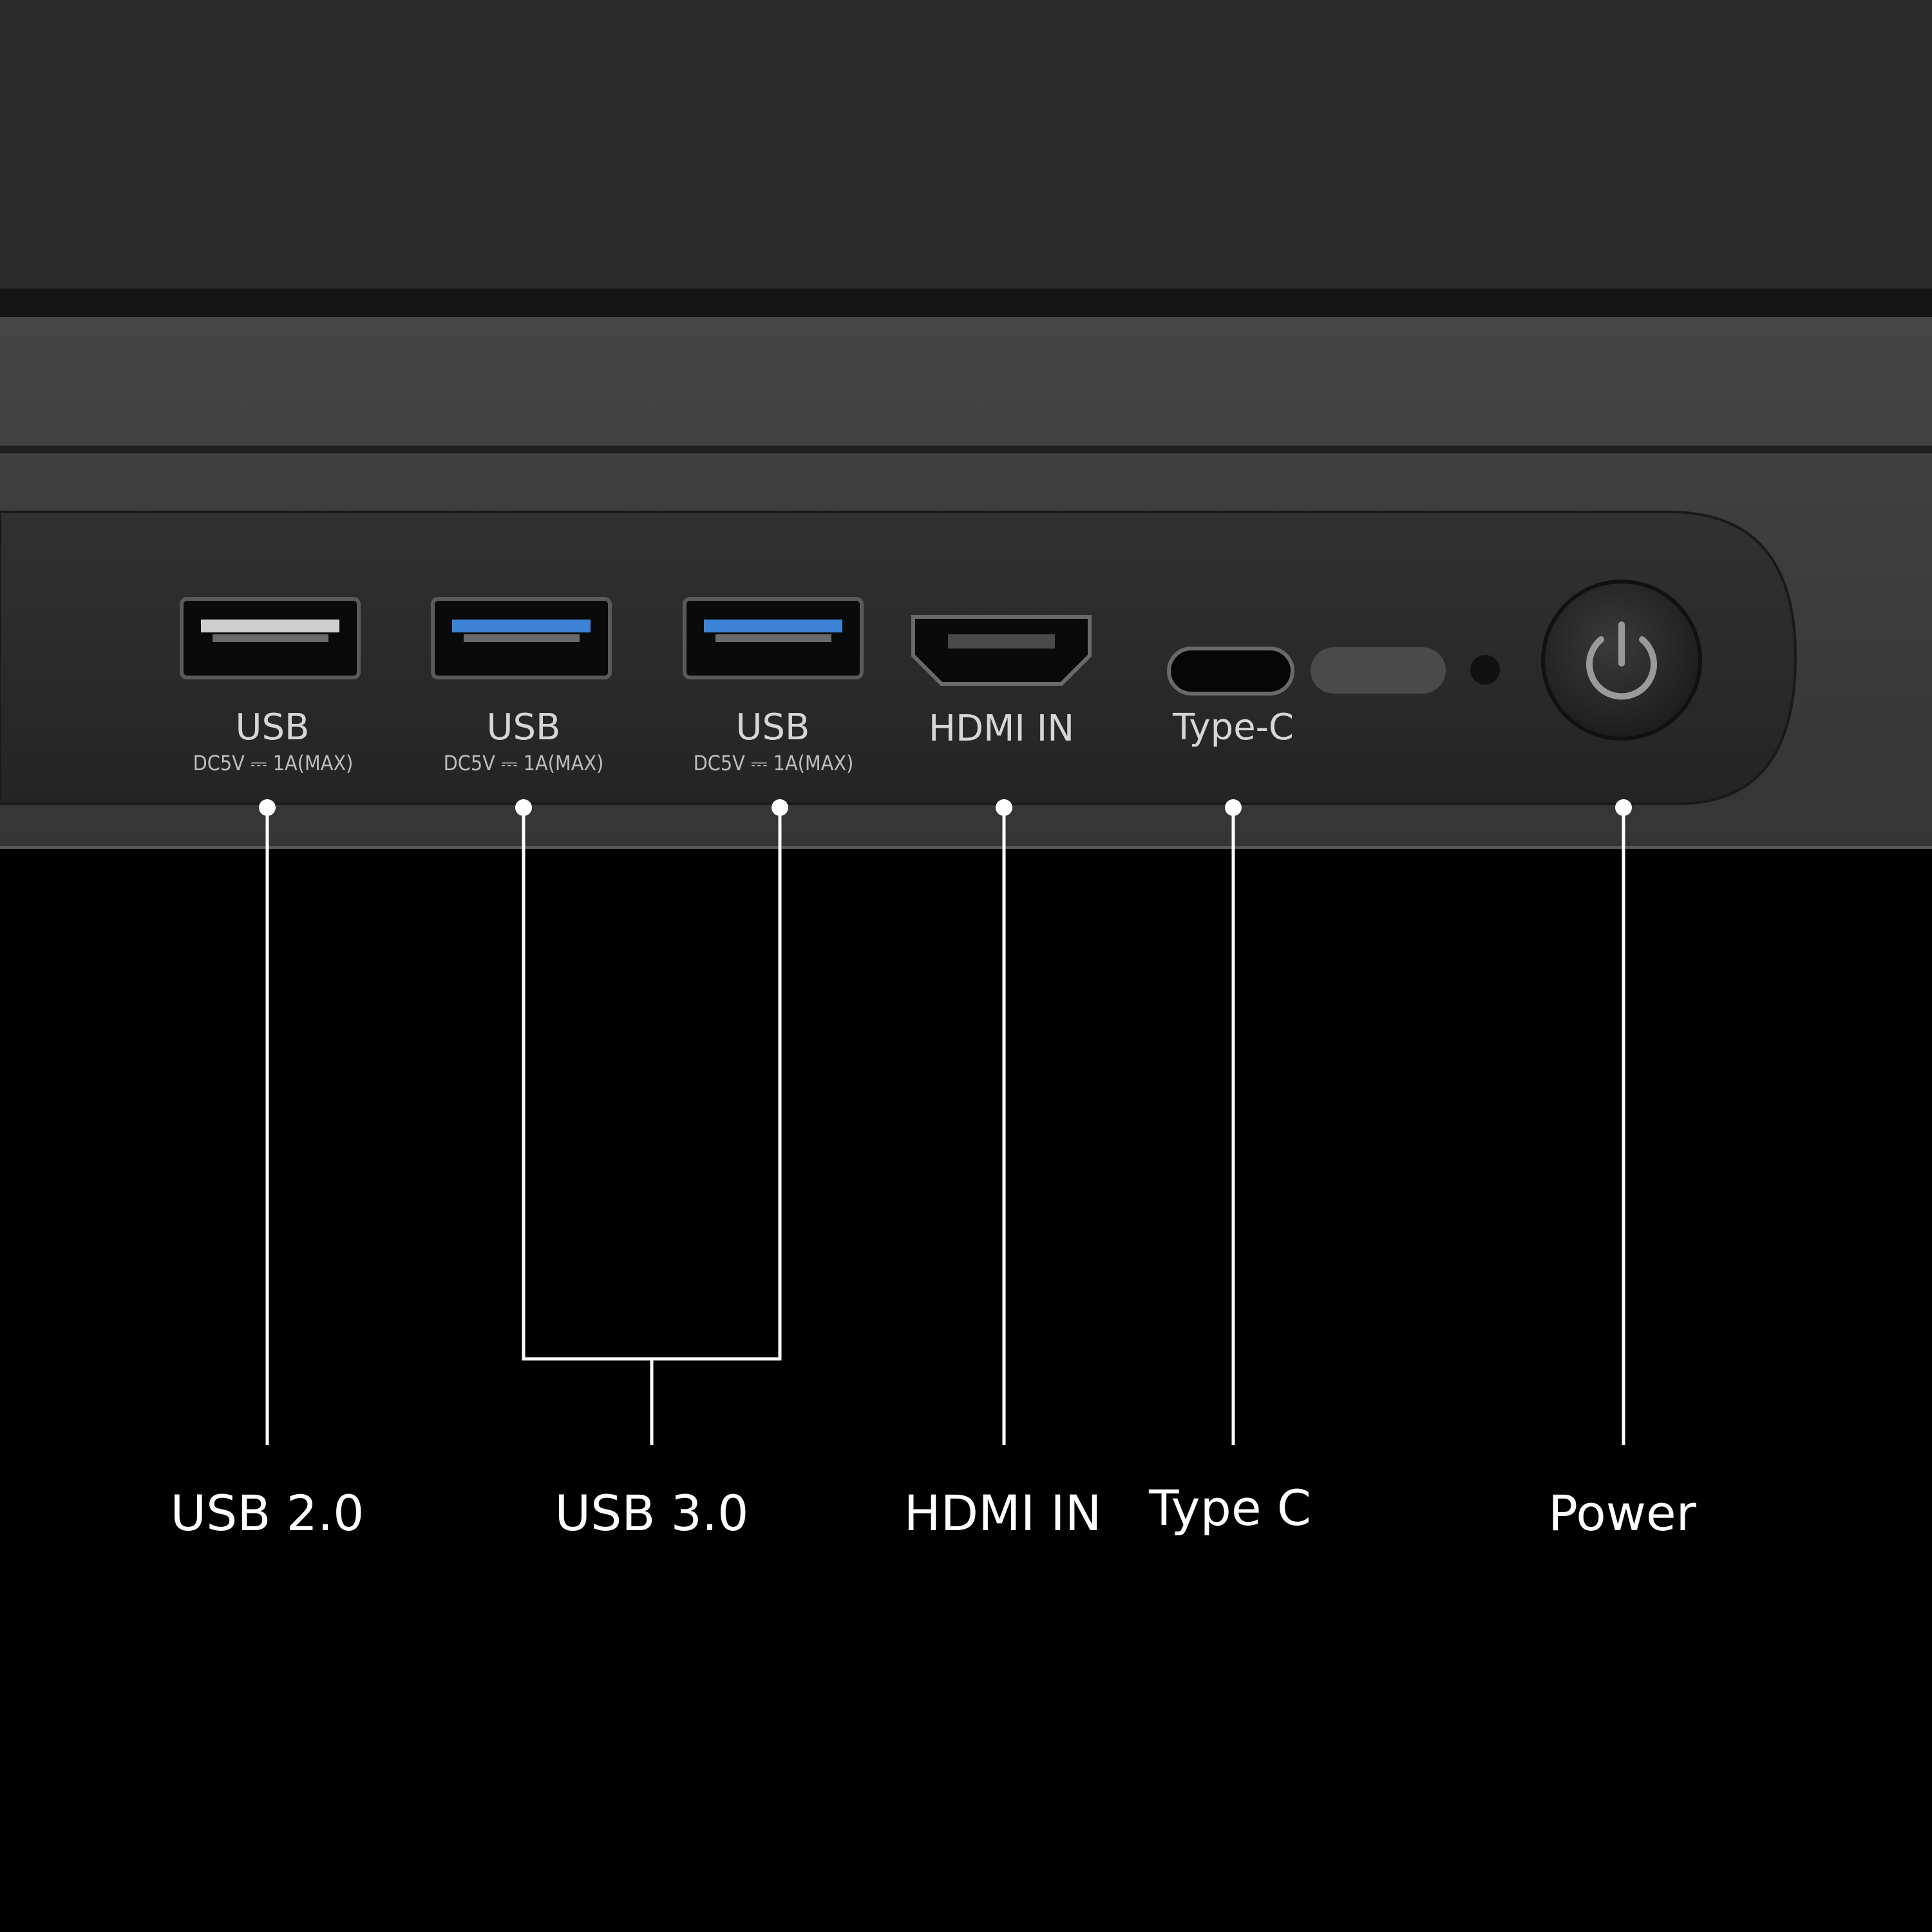 The image size is (1932, 1932). What do you see at coordinates (1003, 1513) in the screenshot?
I see `callout-label-hdmi: HDMI IN` at bounding box center [1003, 1513].